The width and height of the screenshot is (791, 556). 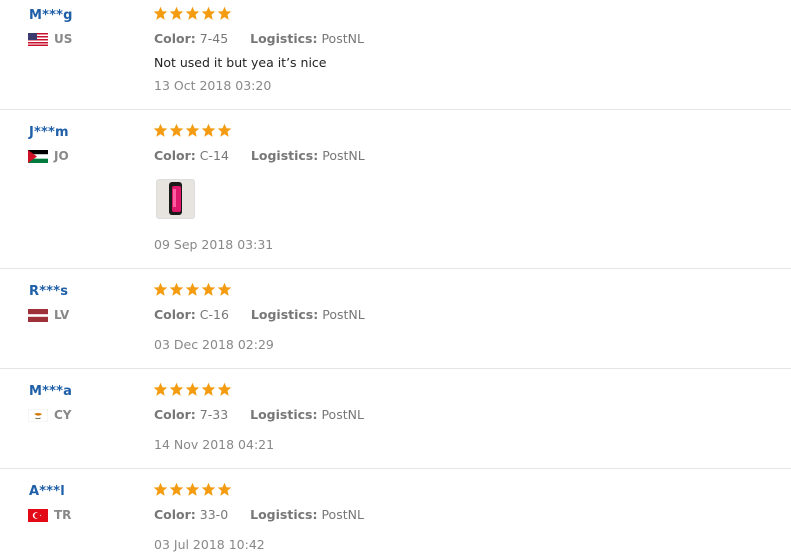 I want to click on country-code: JO, so click(x=61, y=156).